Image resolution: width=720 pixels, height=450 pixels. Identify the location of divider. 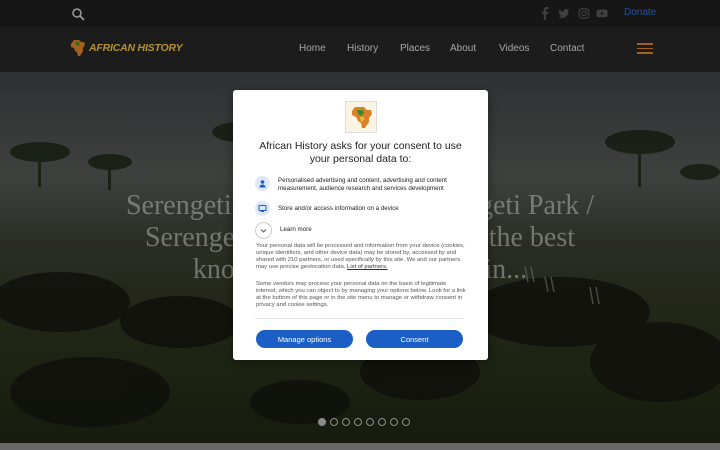
(359, 318).